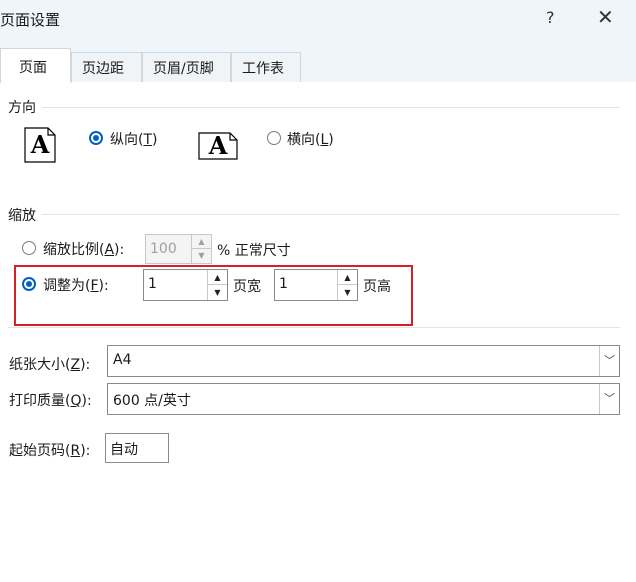  What do you see at coordinates (254, 251) in the screenshot?
I see `scale-percent-suffix: % 正常尺寸` at bounding box center [254, 251].